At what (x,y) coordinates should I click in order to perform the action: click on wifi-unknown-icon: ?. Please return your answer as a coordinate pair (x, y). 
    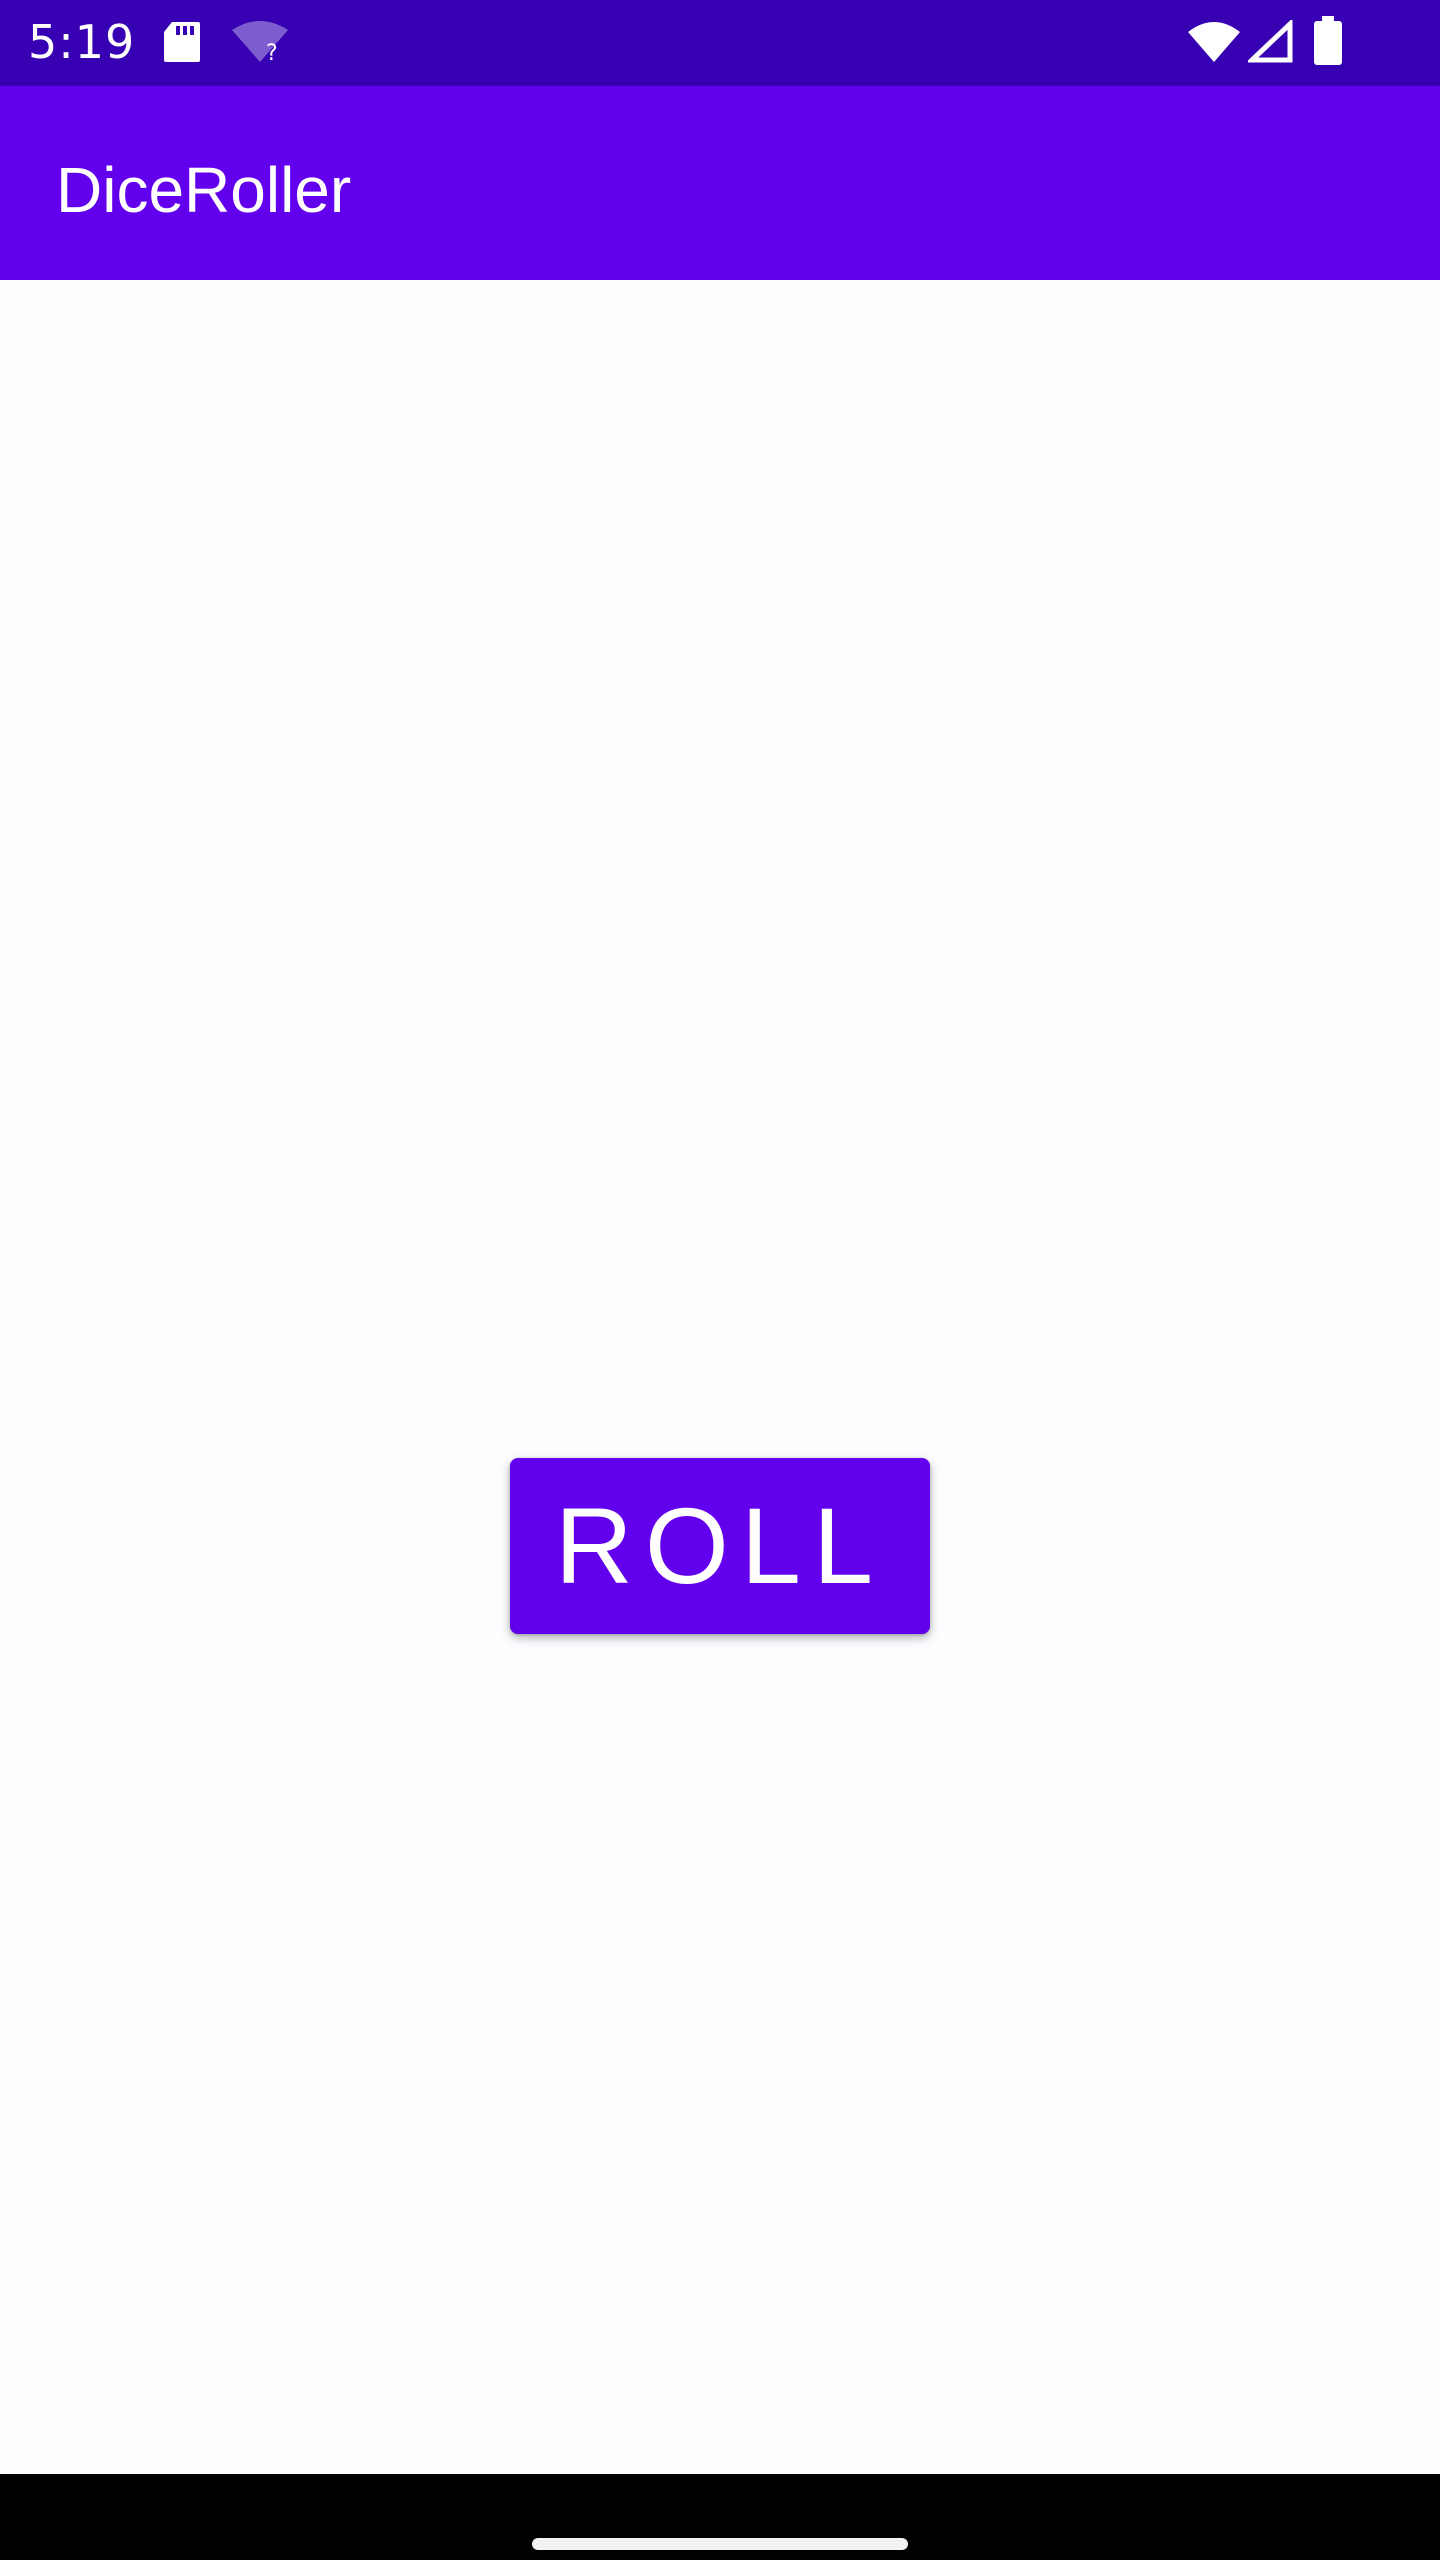
    Looking at the image, I should click on (260, 42).